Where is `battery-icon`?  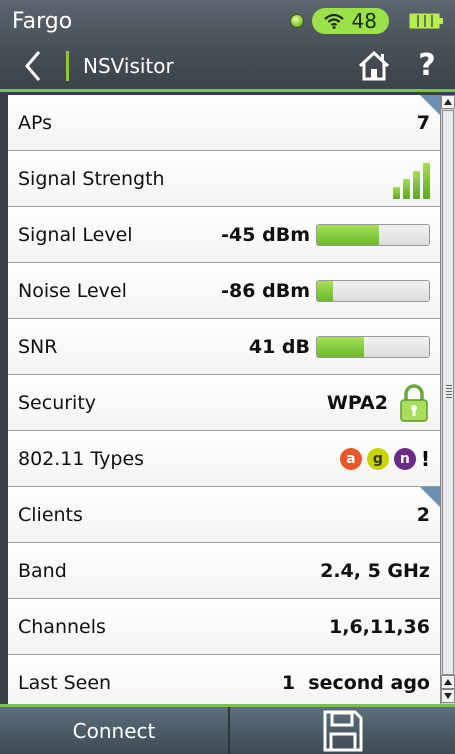 battery-icon is located at coordinates (427, 21).